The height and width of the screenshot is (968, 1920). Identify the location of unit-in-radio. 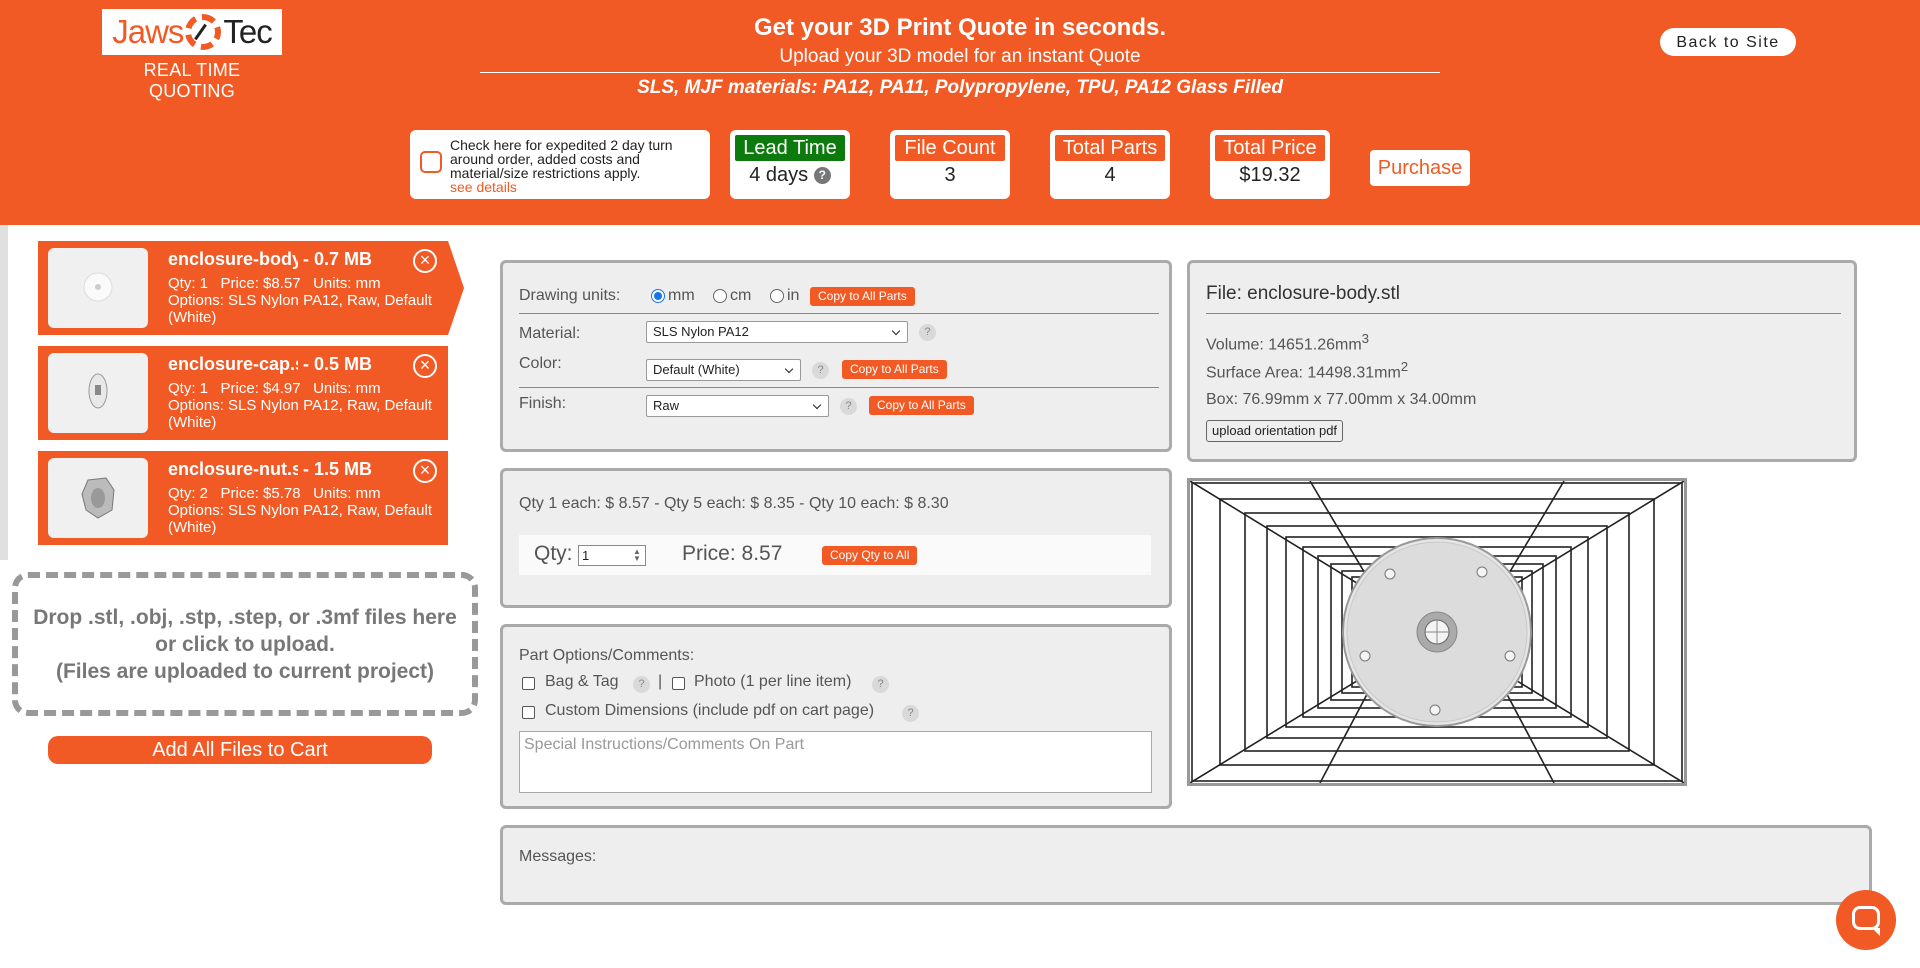
(777, 296).